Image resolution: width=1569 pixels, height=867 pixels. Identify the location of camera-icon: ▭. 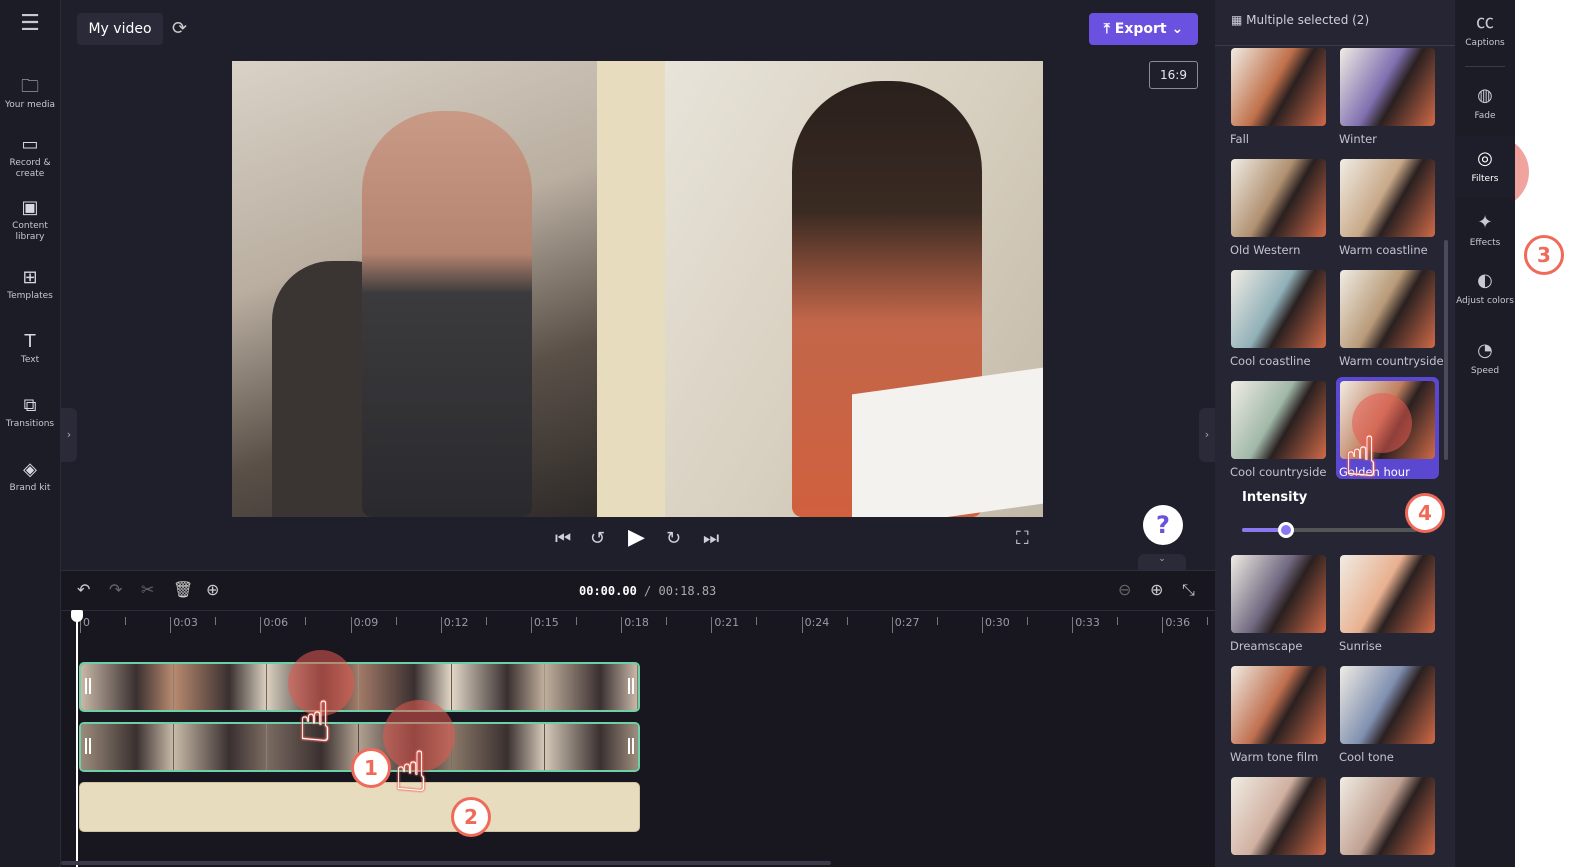
(30, 144).